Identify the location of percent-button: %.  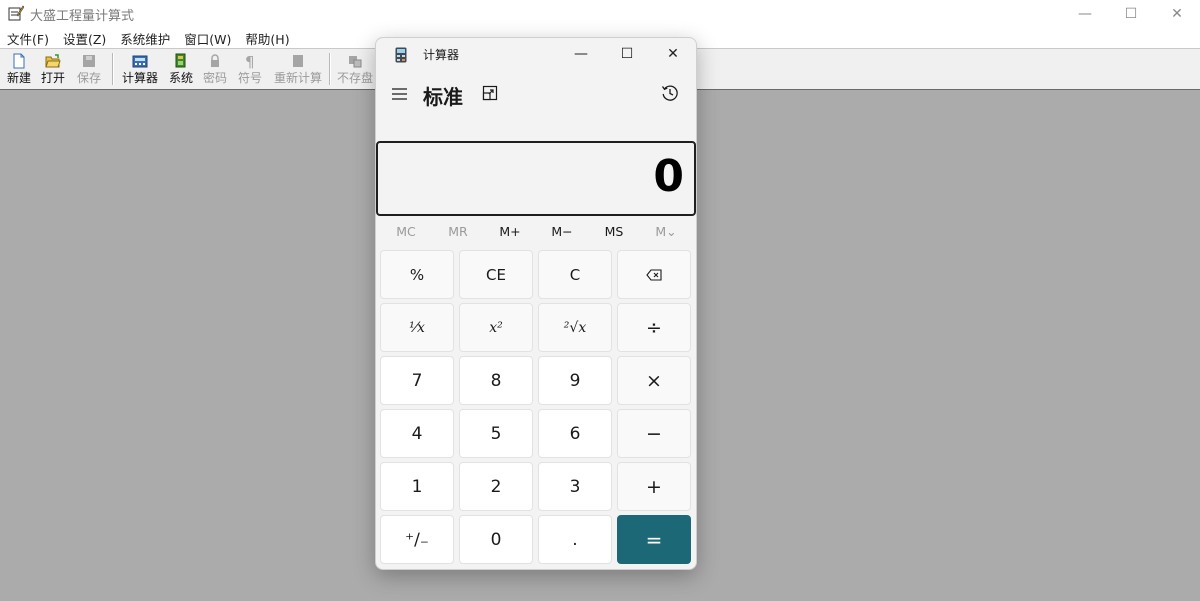
(417, 274).